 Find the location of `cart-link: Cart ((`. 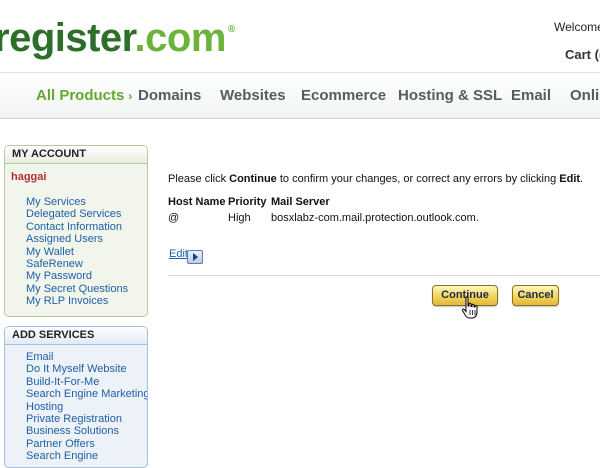

cart-link: Cart (( is located at coordinates (582, 54).